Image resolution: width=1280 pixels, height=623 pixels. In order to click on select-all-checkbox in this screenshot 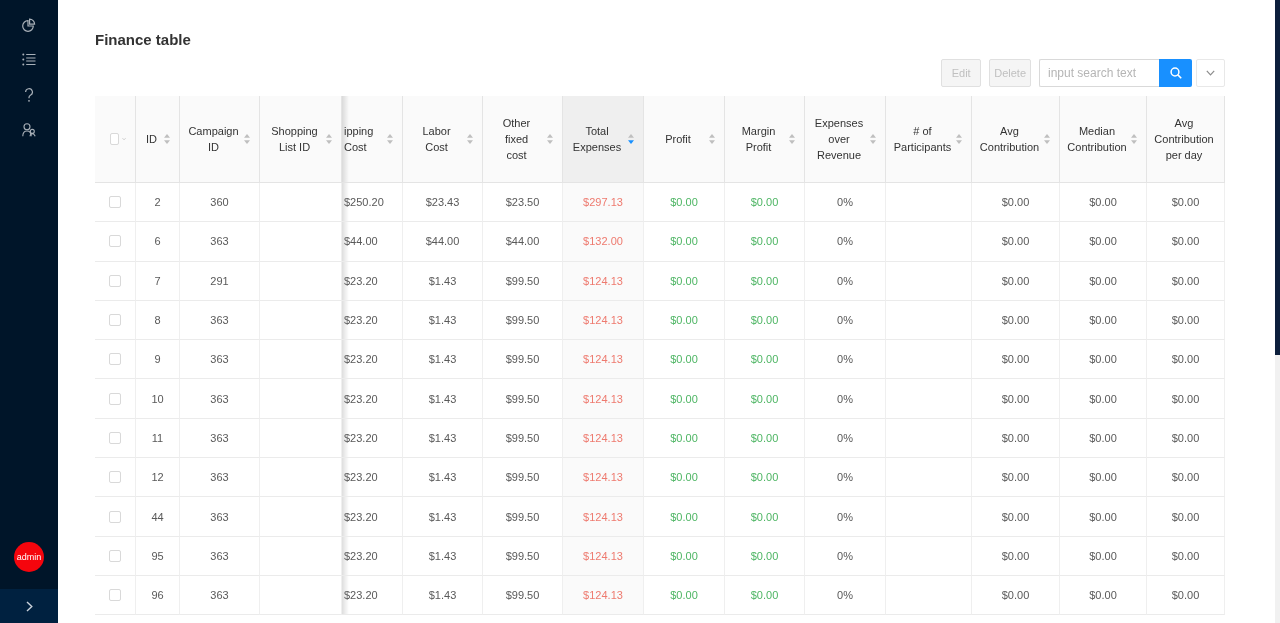, I will do `click(114, 139)`.